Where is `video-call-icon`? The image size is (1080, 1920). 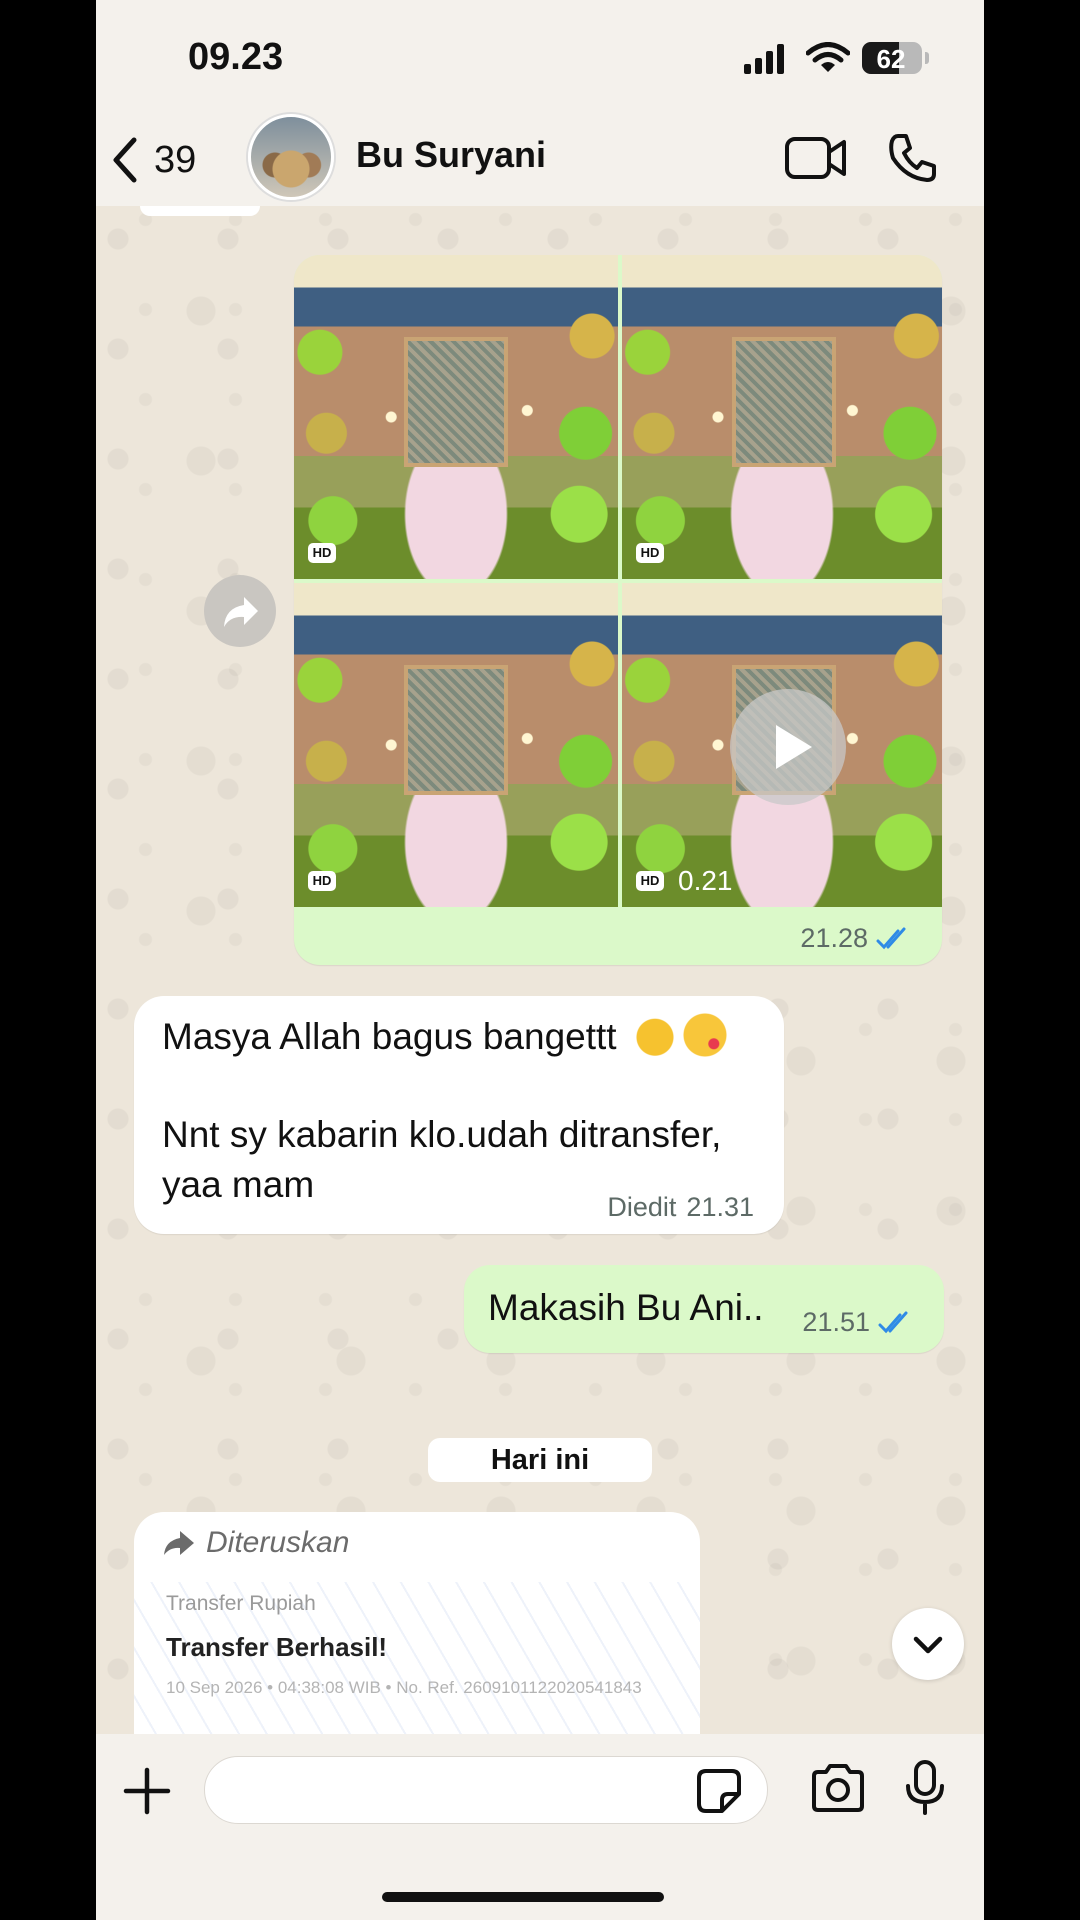
video-call-icon is located at coordinates (816, 158).